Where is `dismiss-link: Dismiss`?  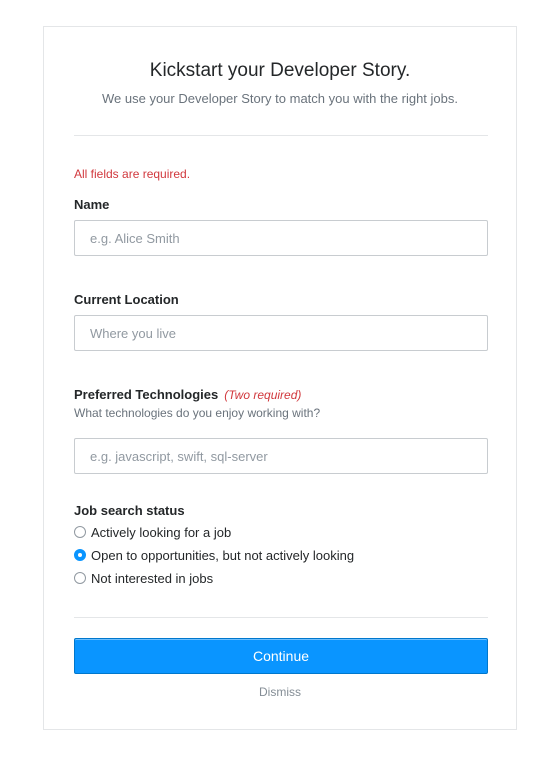 dismiss-link: Dismiss is located at coordinates (280, 692).